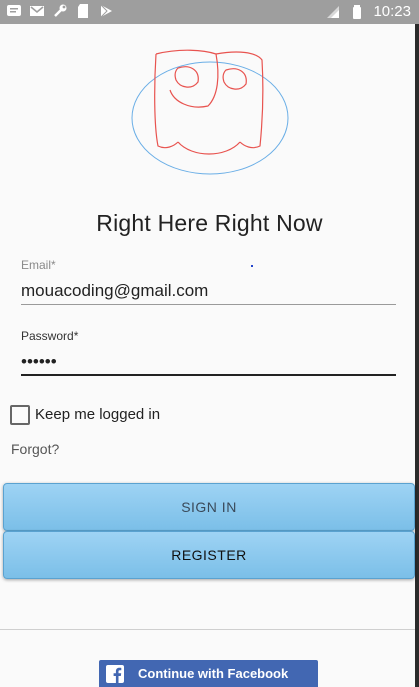 This screenshot has height=687, width=419. Describe the element at coordinates (209, 223) in the screenshot. I see `app-title: Right Here Right Now` at that location.